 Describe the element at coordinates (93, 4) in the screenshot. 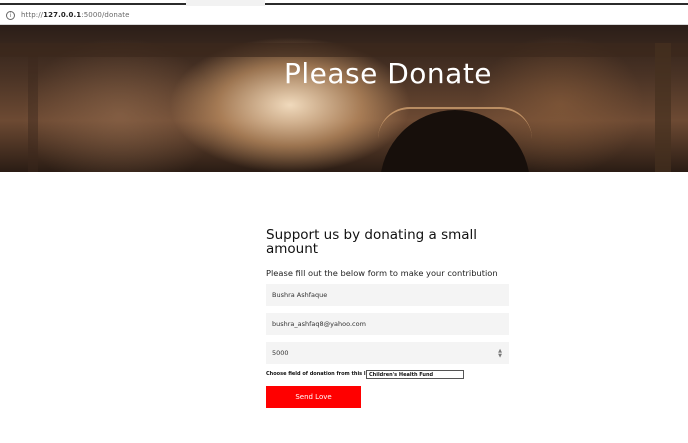

I see `tab-strip-left` at that location.